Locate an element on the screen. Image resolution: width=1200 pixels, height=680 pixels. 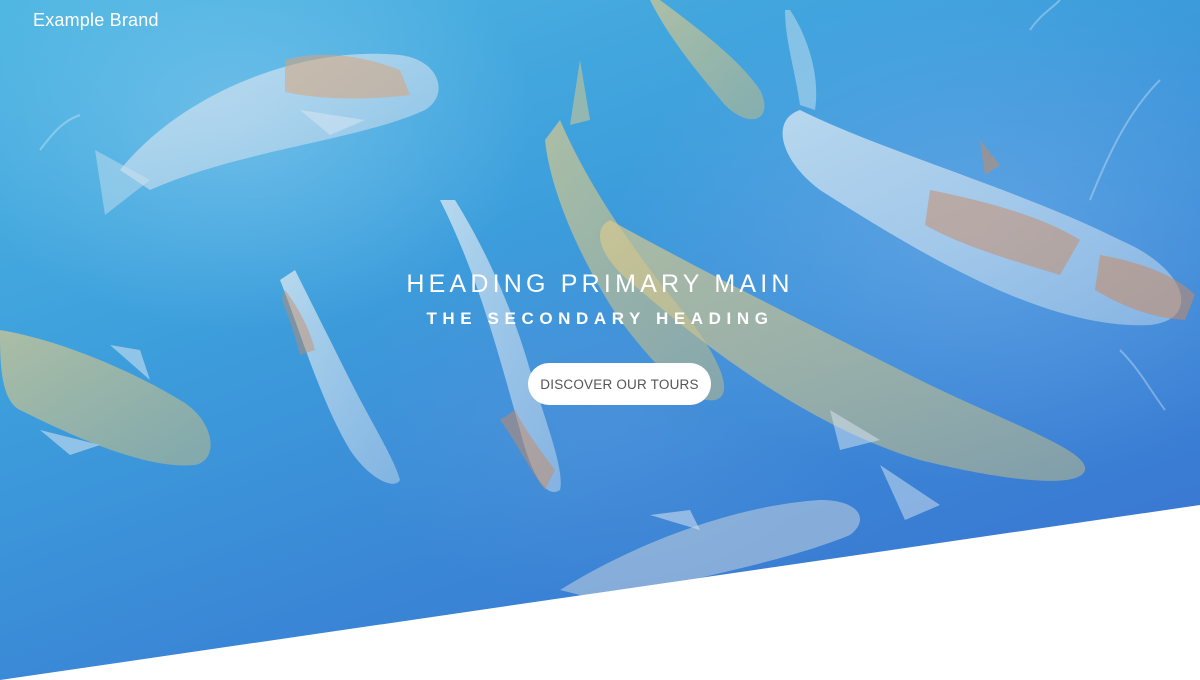
heading-secondary: THE SECONDARY HEADING is located at coordinates (600, 318).